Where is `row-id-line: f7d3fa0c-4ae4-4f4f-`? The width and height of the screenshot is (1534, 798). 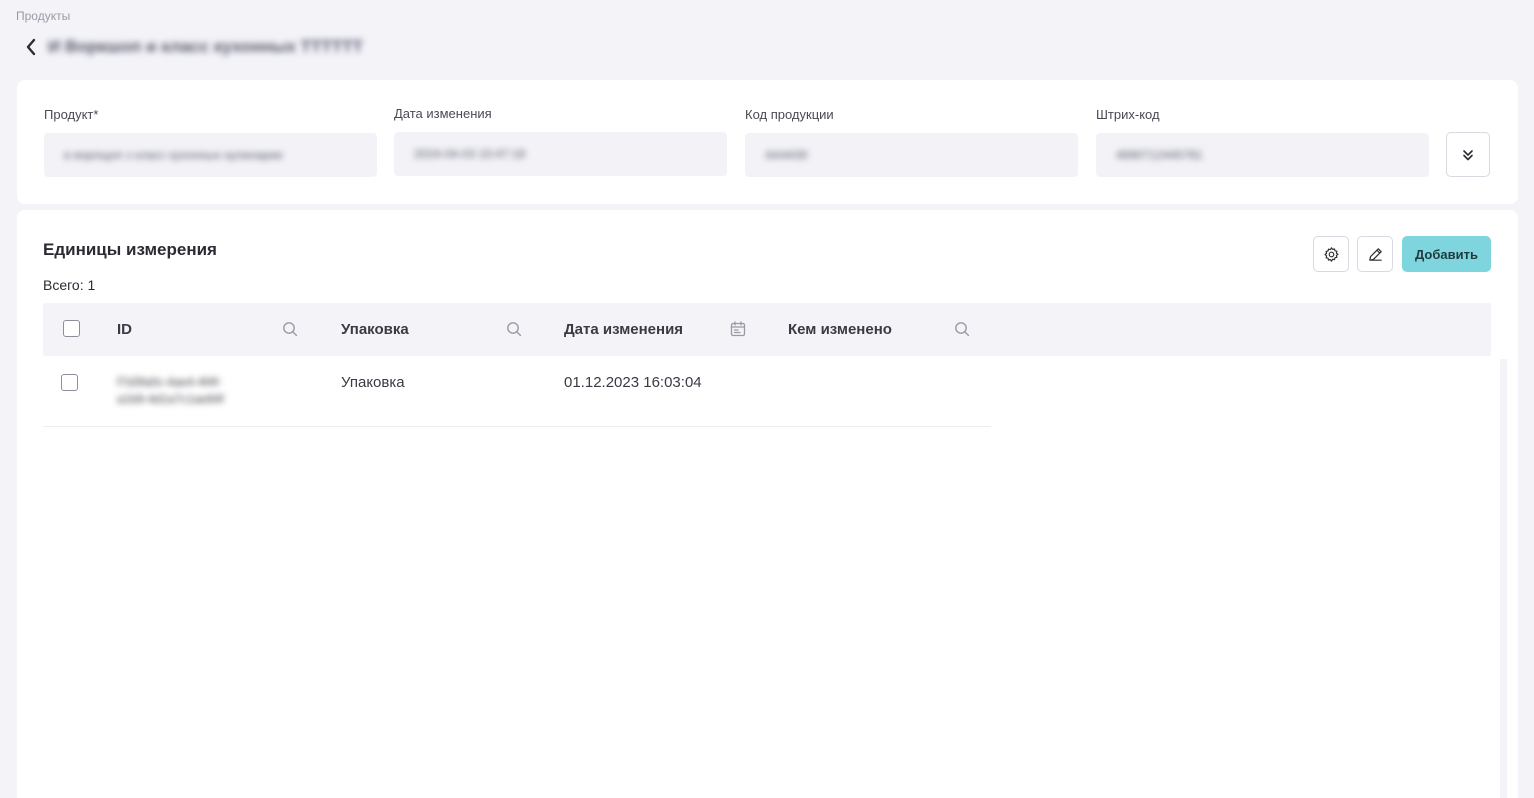
row-id-line: f7d3fa0c-4ae4-4f4f- is located at coordinates (169, 382).